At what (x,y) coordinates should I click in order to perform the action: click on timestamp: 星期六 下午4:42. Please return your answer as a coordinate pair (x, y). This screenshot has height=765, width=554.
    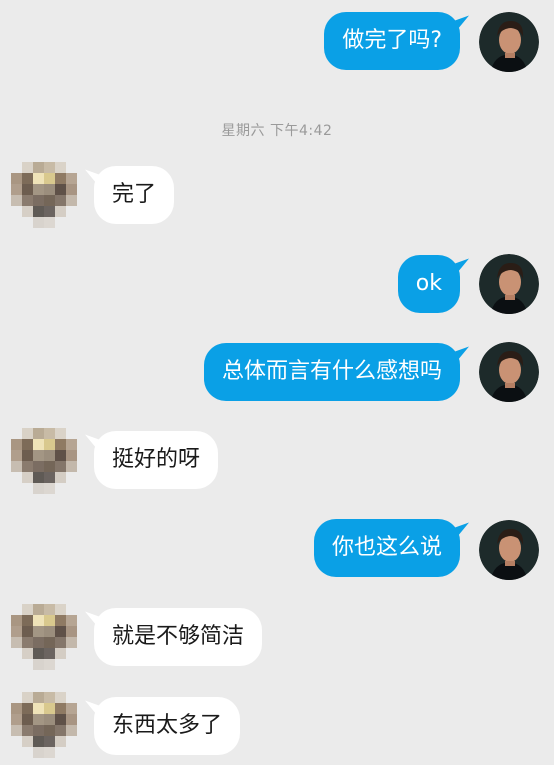
    Looking at the image, I should click on (277, 131).